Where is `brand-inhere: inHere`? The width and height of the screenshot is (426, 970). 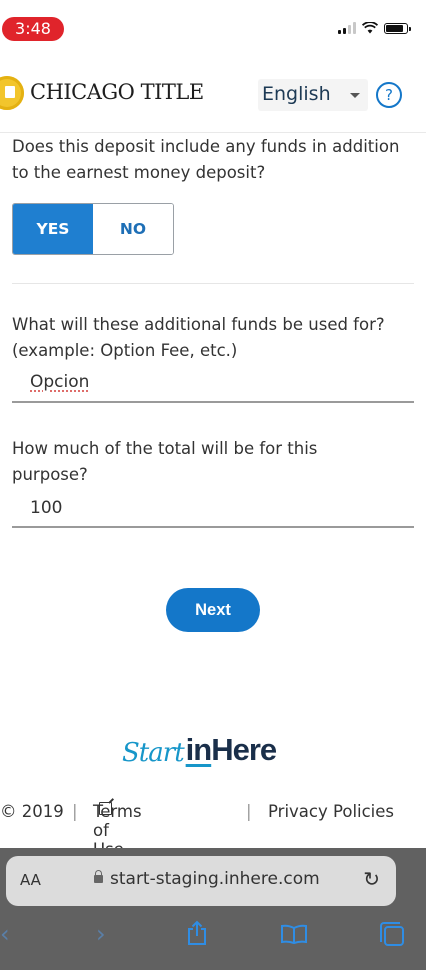 brand-inhere: inHere is located at coordinates (231, 750).